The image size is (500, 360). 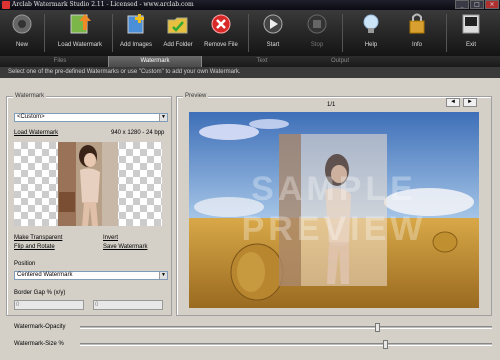 What do you see at coordinates (334, 189) in the screenshot?
I see `preview-watermark-line-1: SAMPLE` at bounding box center [334, 189].